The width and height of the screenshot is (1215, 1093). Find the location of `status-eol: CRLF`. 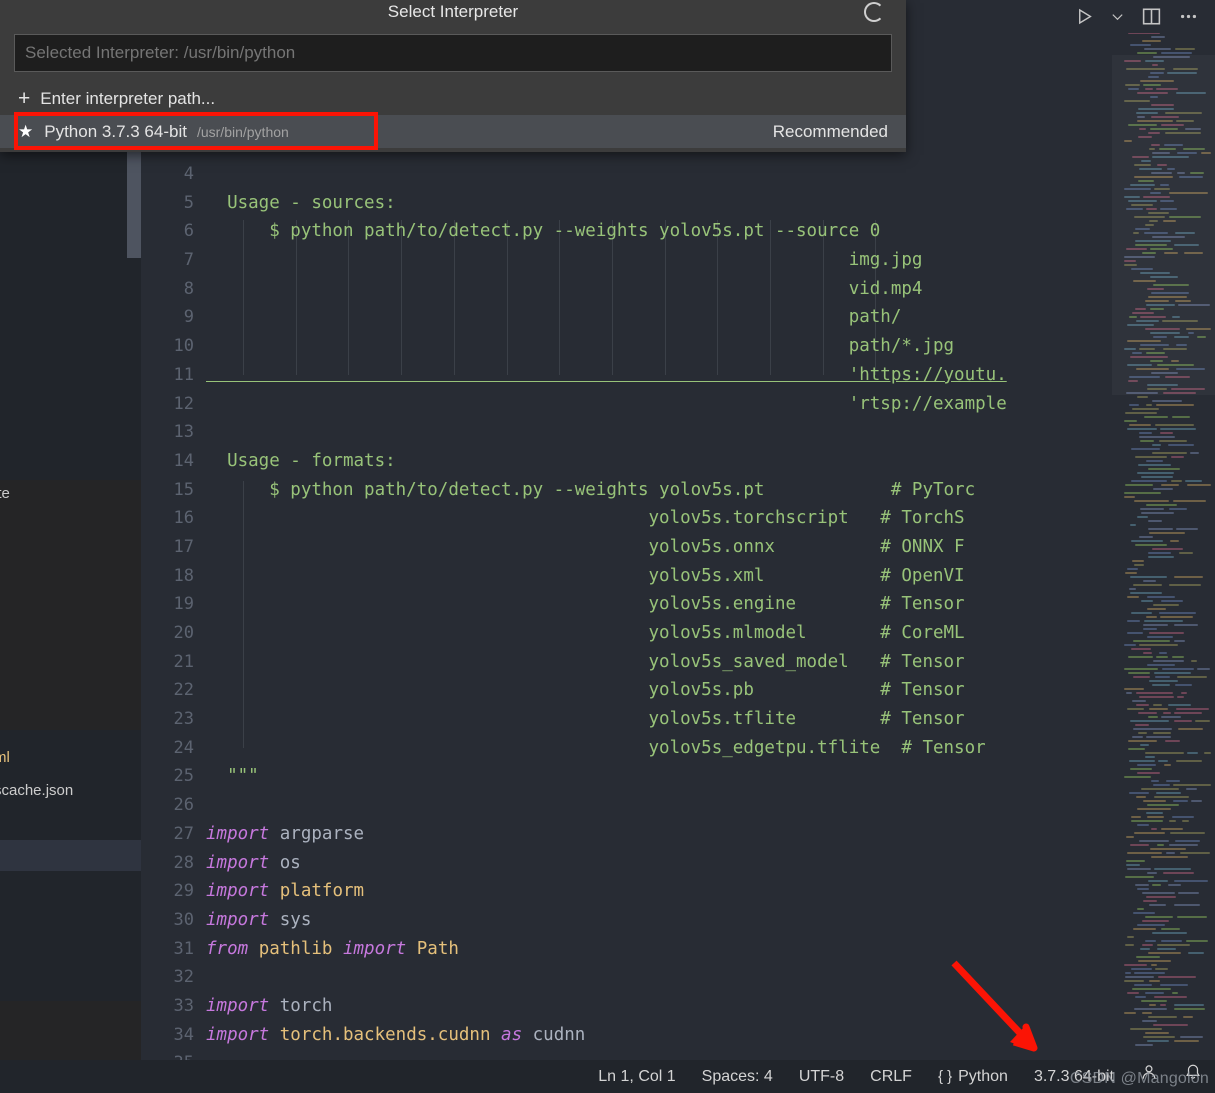

status-eol: CRLF is located at coordinates (891, 1076).